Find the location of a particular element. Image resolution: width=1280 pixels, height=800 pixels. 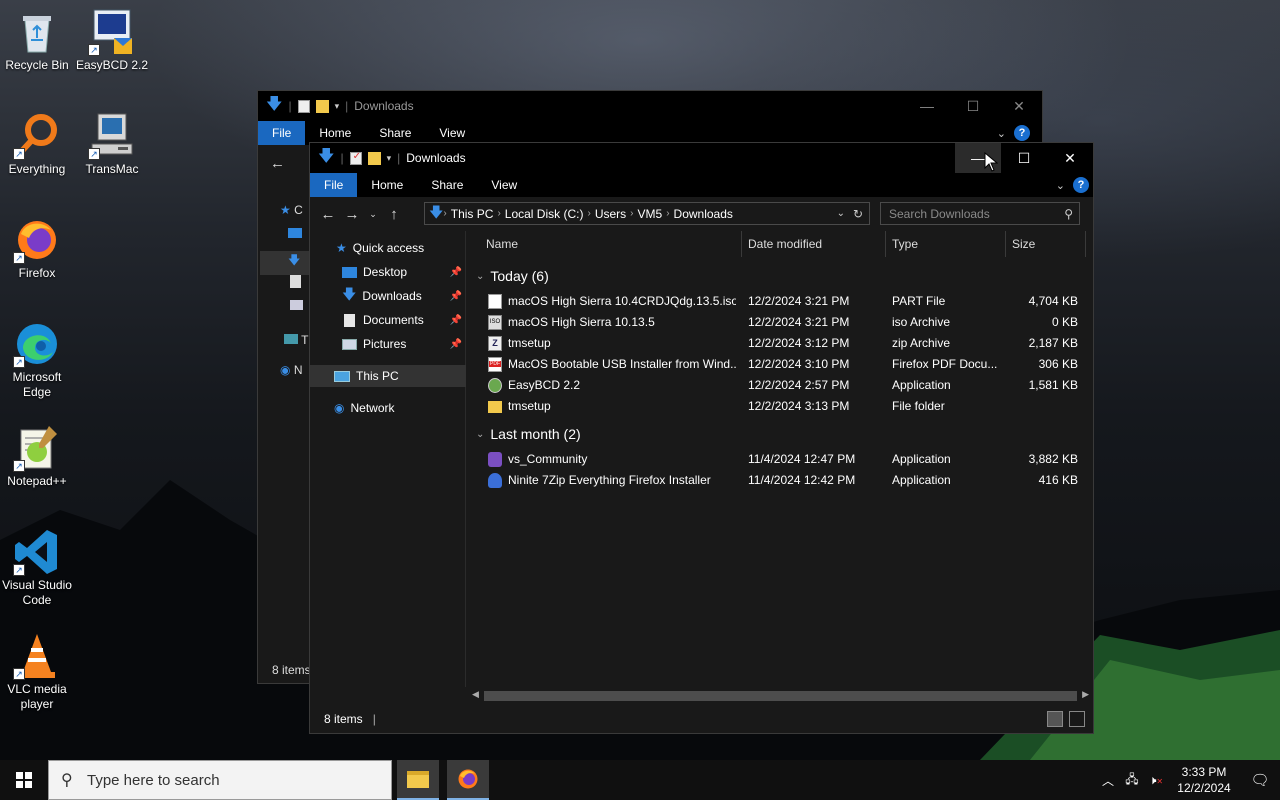

folder-icon is located at coordinates (322, 106).